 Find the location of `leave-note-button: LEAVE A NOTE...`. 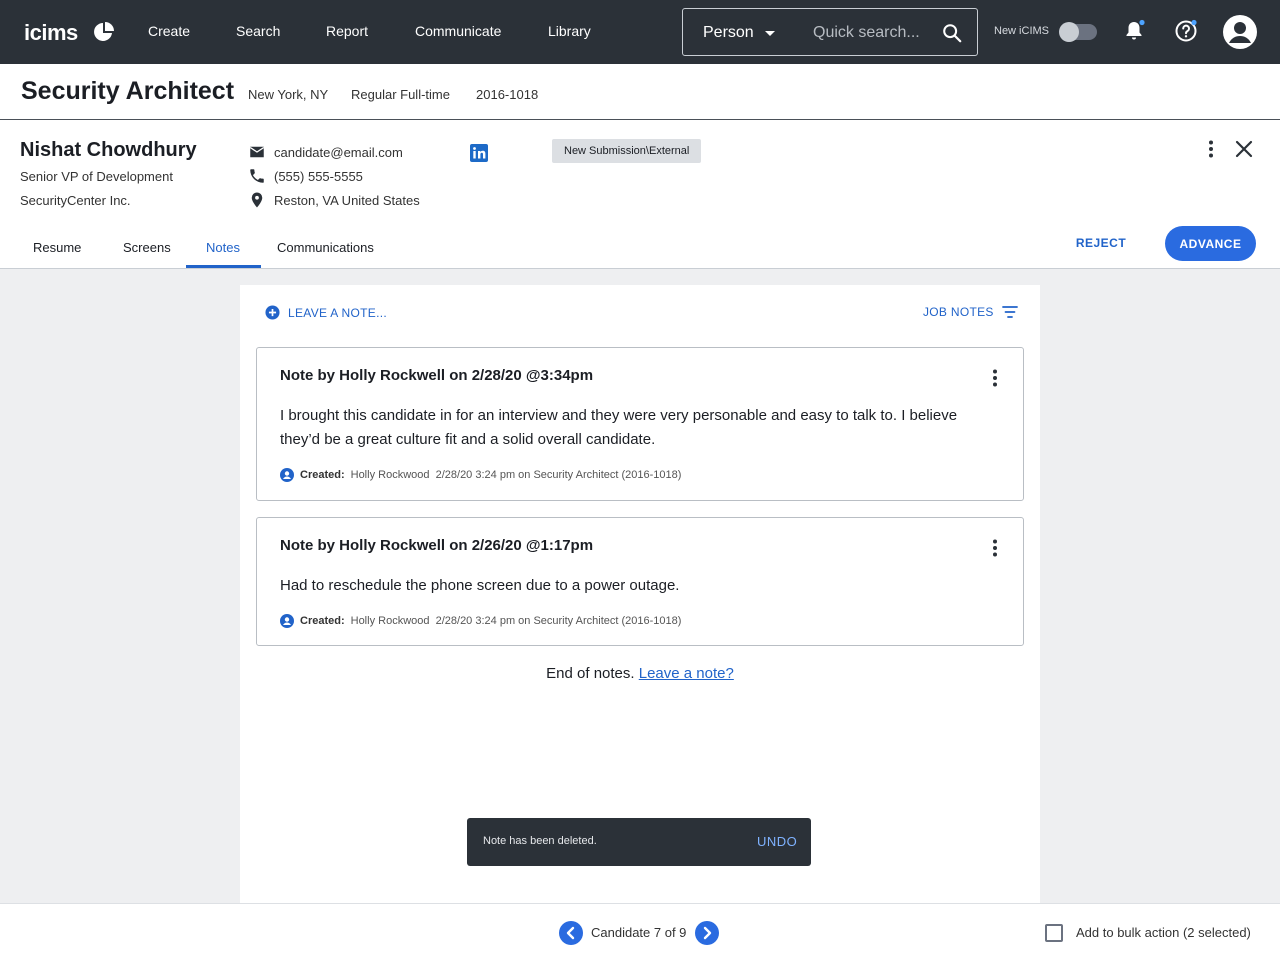

leave-note-button: LEAVE A NOTE... is located at coordinates (326, 312).